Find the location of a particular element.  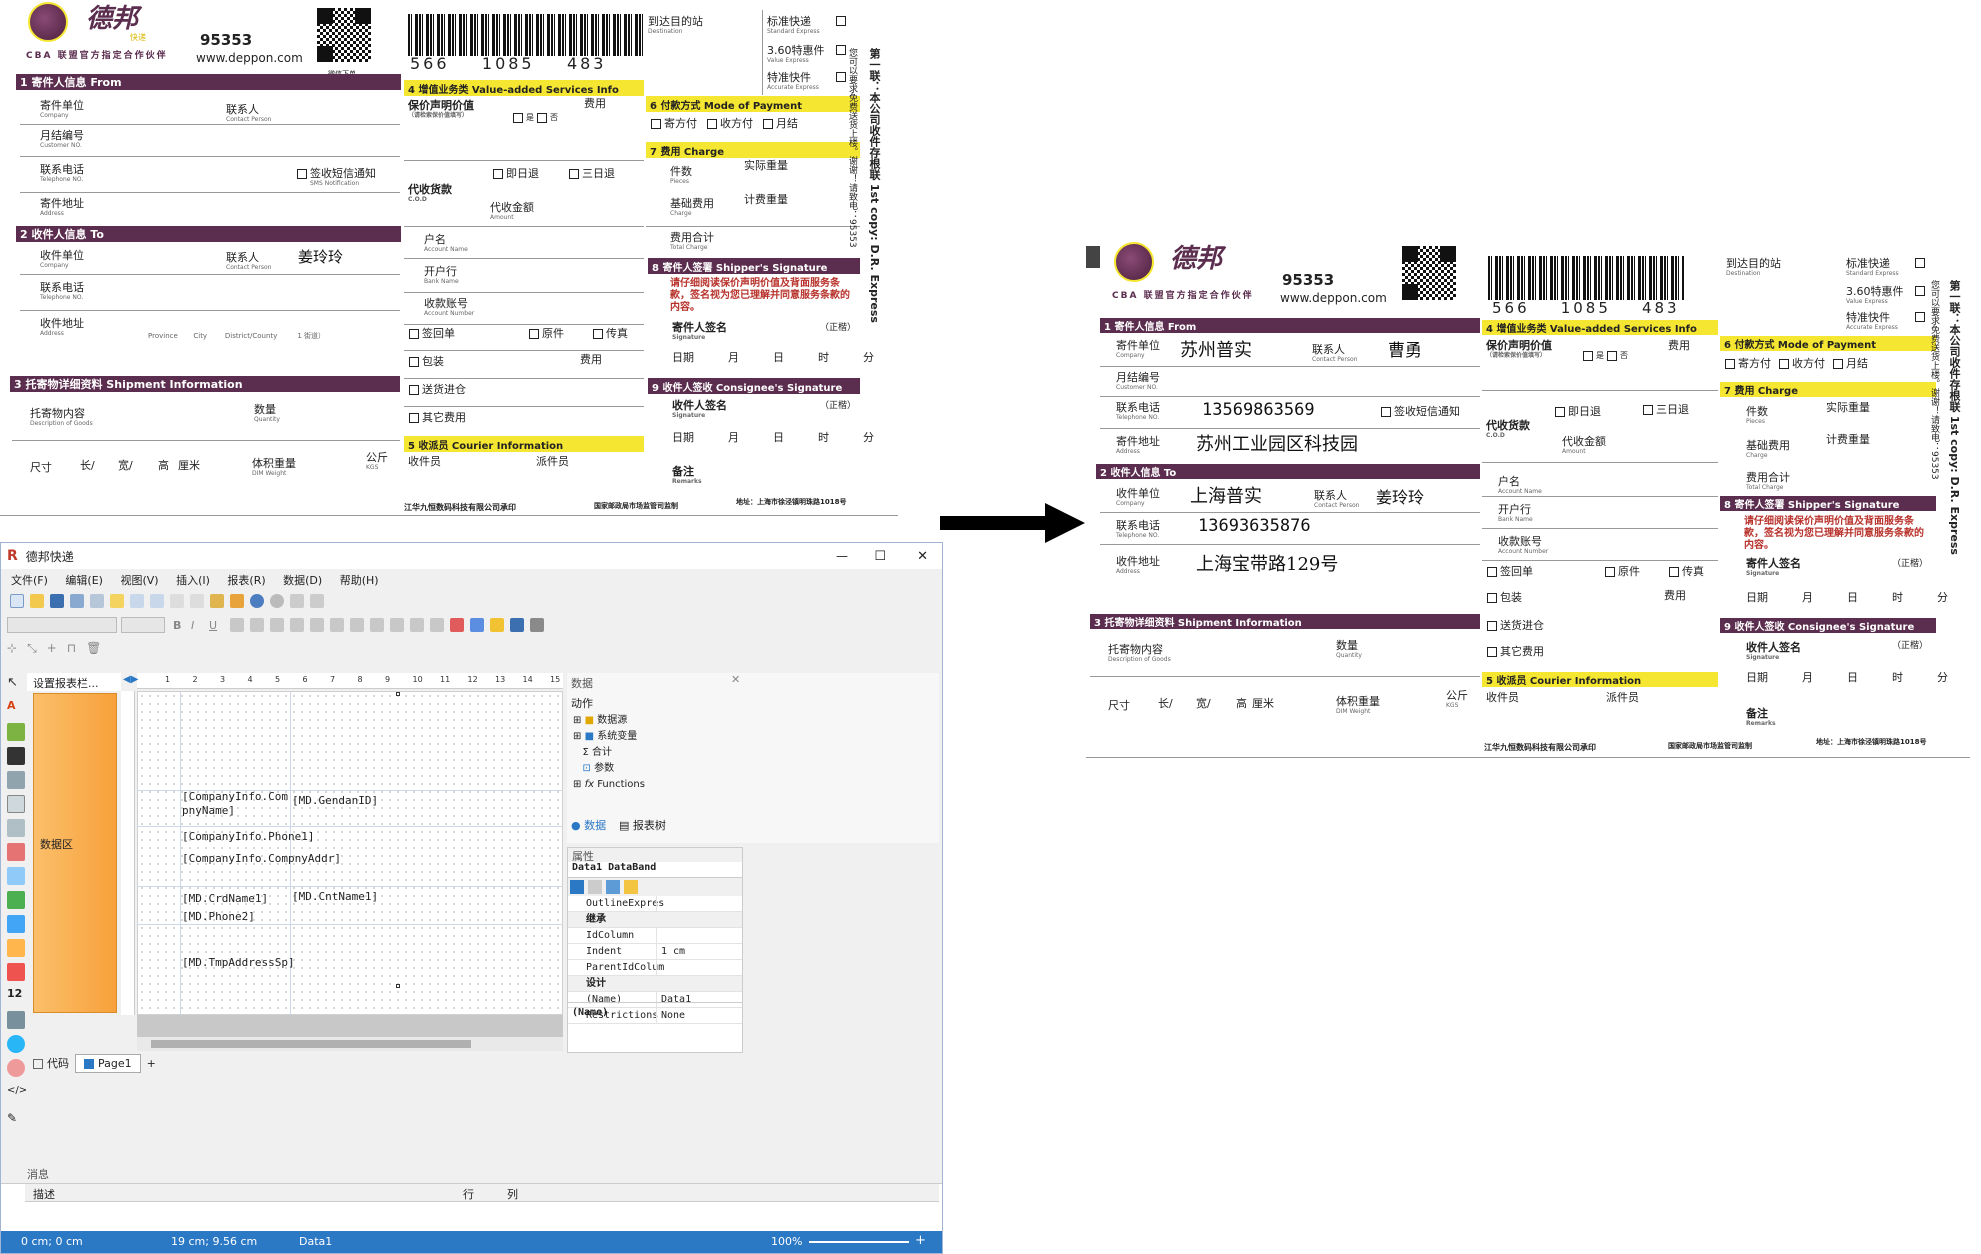

open-folder-icon is located at coordinates (37, 601).